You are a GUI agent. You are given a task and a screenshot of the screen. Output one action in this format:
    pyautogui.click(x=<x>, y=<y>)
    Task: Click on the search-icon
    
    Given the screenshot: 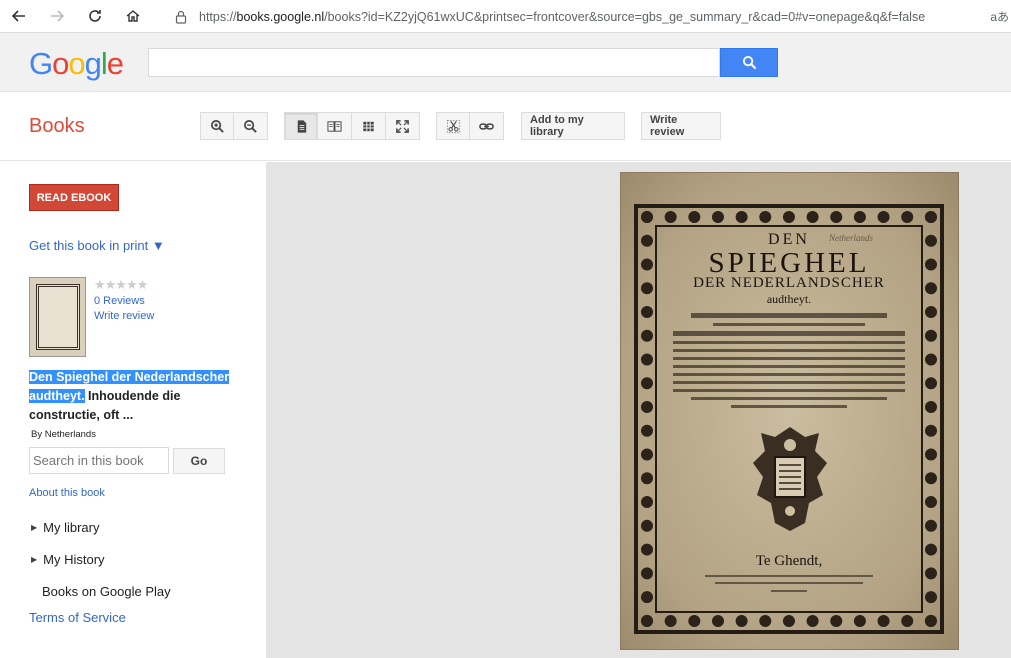 What is the action you would take?
    pyautogui.click(x=749, y=62)
    